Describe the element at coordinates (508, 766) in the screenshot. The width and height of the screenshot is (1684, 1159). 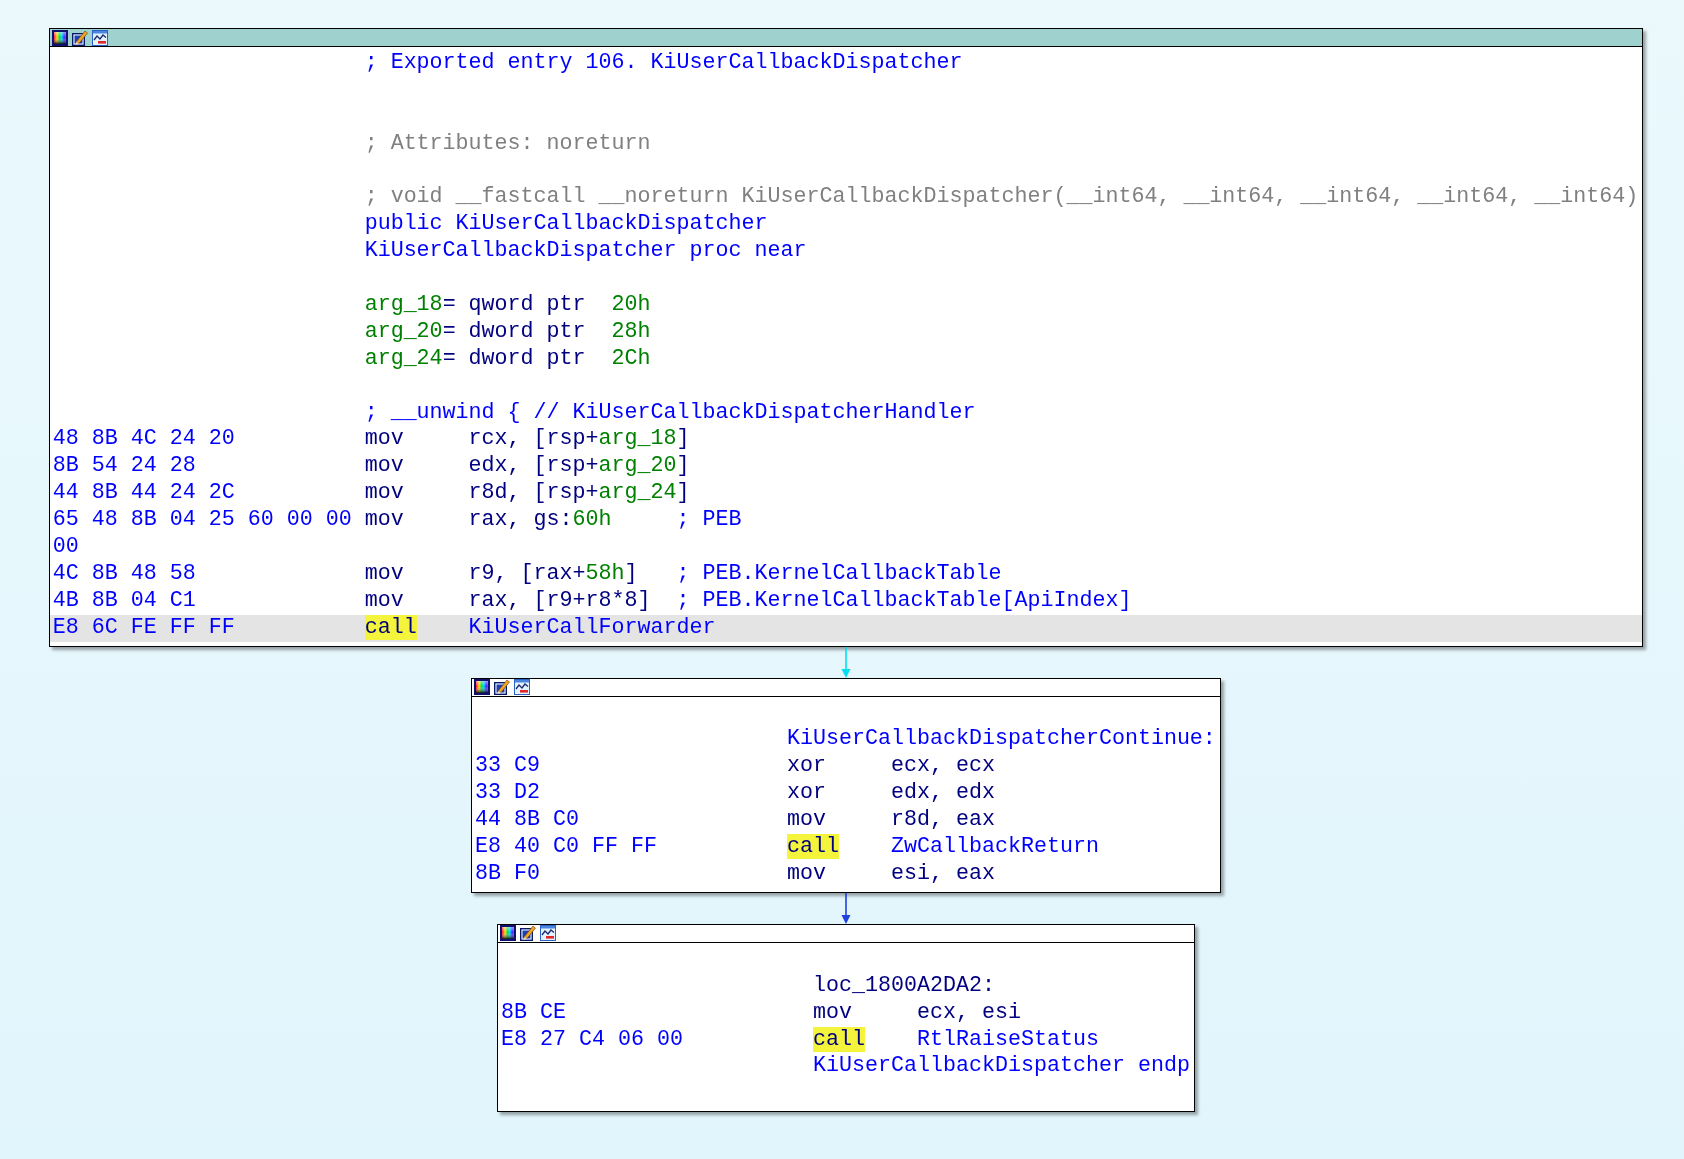
I see `hex-bytes: 33 C9` at that location.